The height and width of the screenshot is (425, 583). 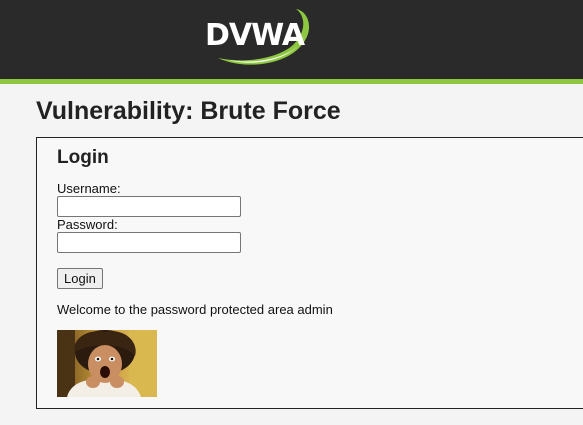 I want to click on user-photo-icon, so click(x=107, y=363).